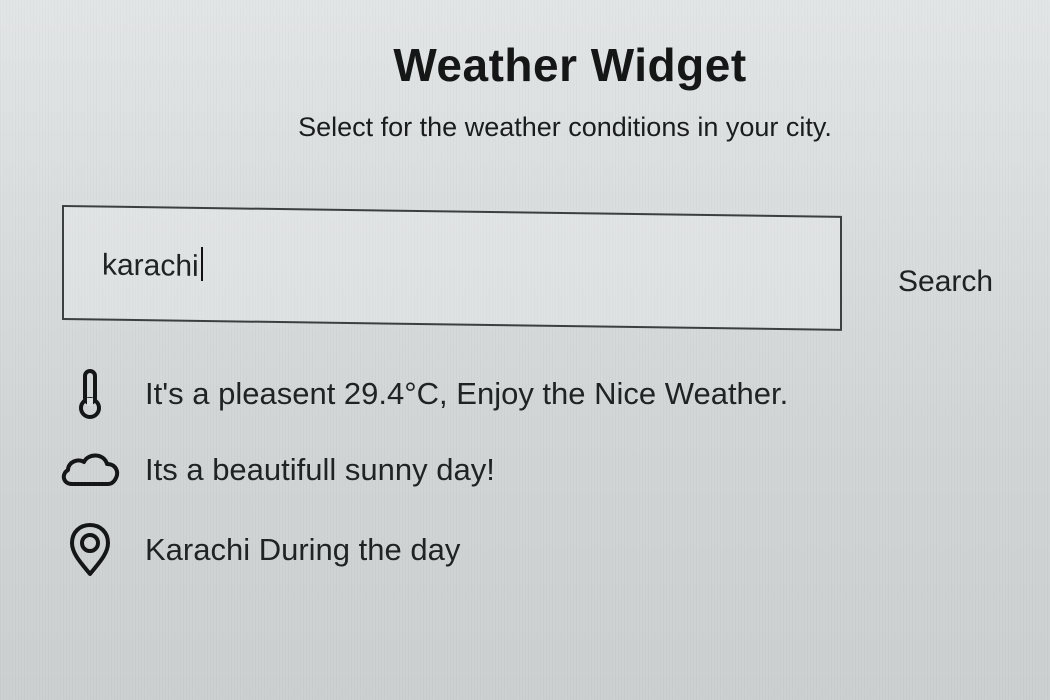 This screenshot has width=1050, height=700. What do you see at coordinates (303, 549) in the screenshot?
I see `location-text: Karachi During the day` at bounding box center [303, 549].